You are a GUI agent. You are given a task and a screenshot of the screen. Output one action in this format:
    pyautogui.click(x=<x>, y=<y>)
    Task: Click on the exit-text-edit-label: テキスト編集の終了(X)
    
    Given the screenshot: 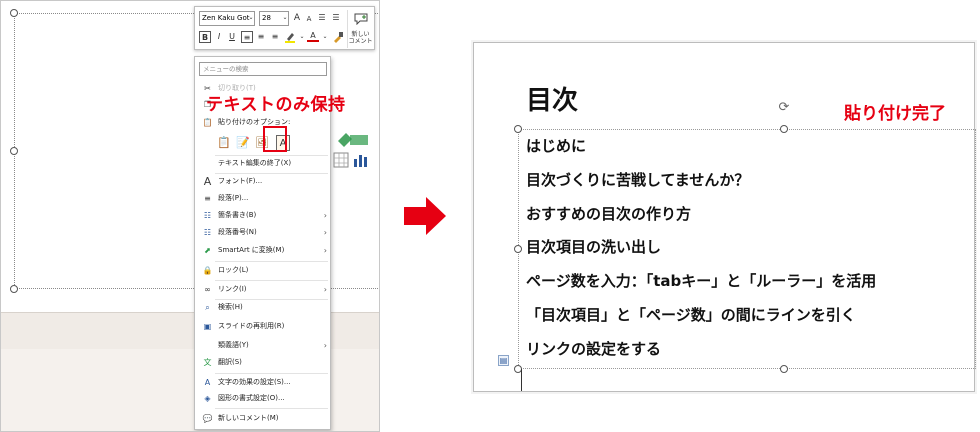 What is the action you would take?
    pyautogui.click(x=255, y=163)
    